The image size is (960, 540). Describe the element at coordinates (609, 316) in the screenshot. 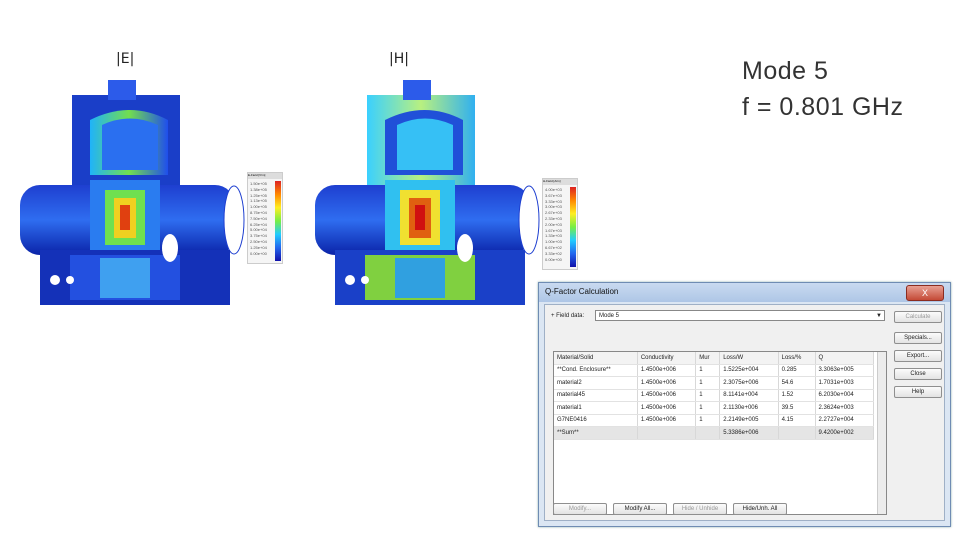

I see `field-data-value: Mode 5` at that location.